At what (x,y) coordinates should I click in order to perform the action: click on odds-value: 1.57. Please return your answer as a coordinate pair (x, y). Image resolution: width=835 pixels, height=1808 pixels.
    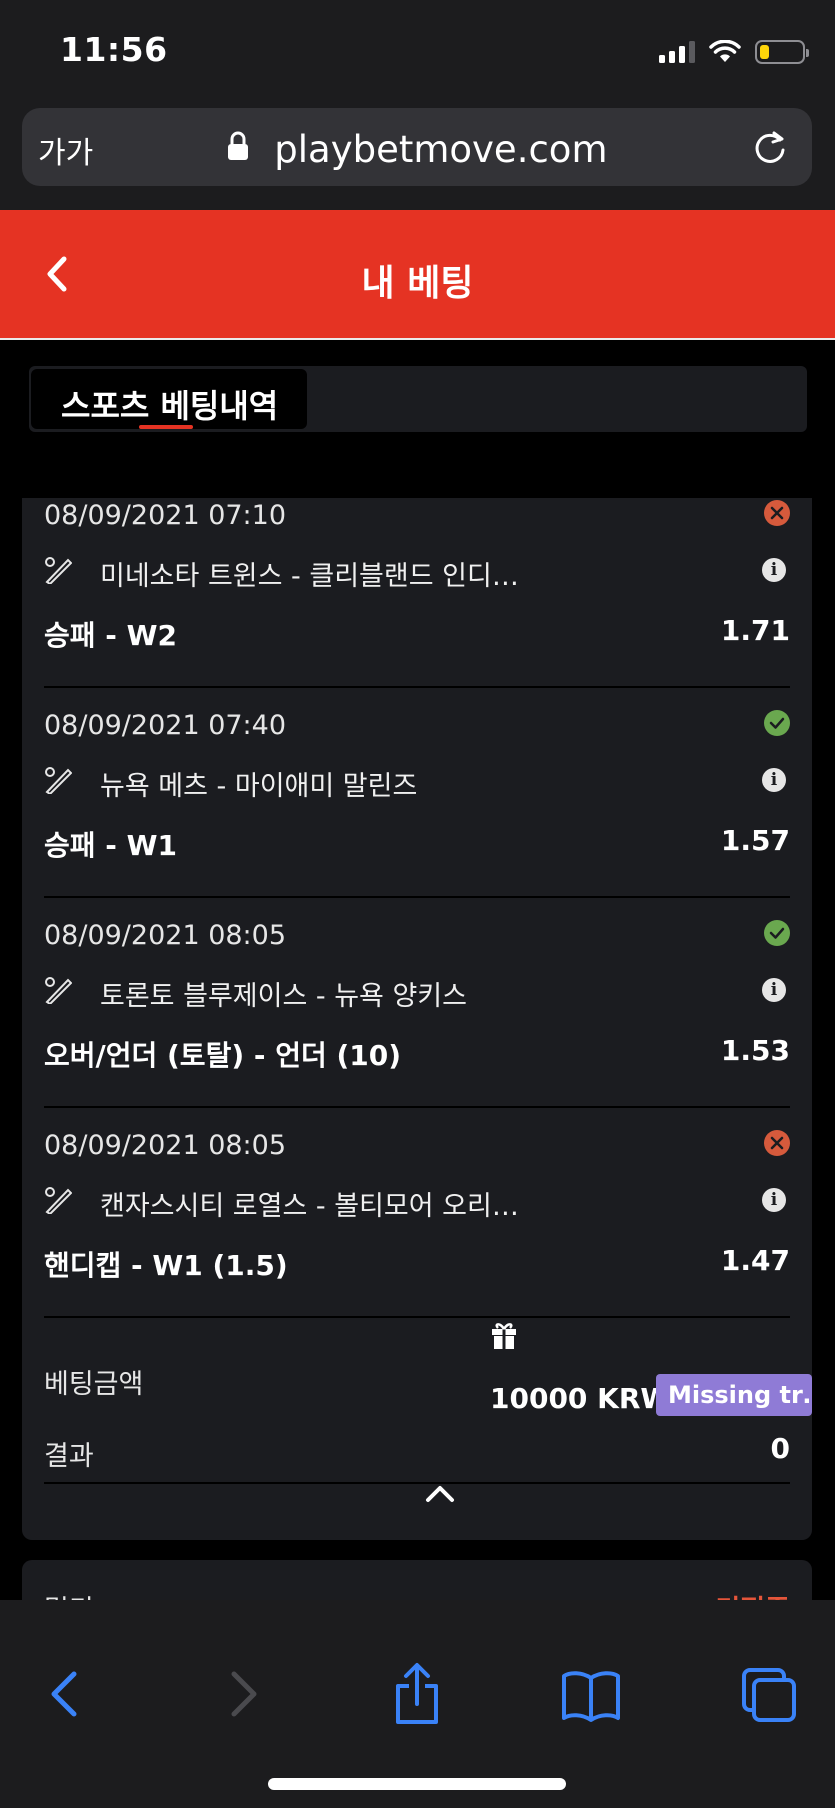
    Looking at the image, I should click on (755, 840).